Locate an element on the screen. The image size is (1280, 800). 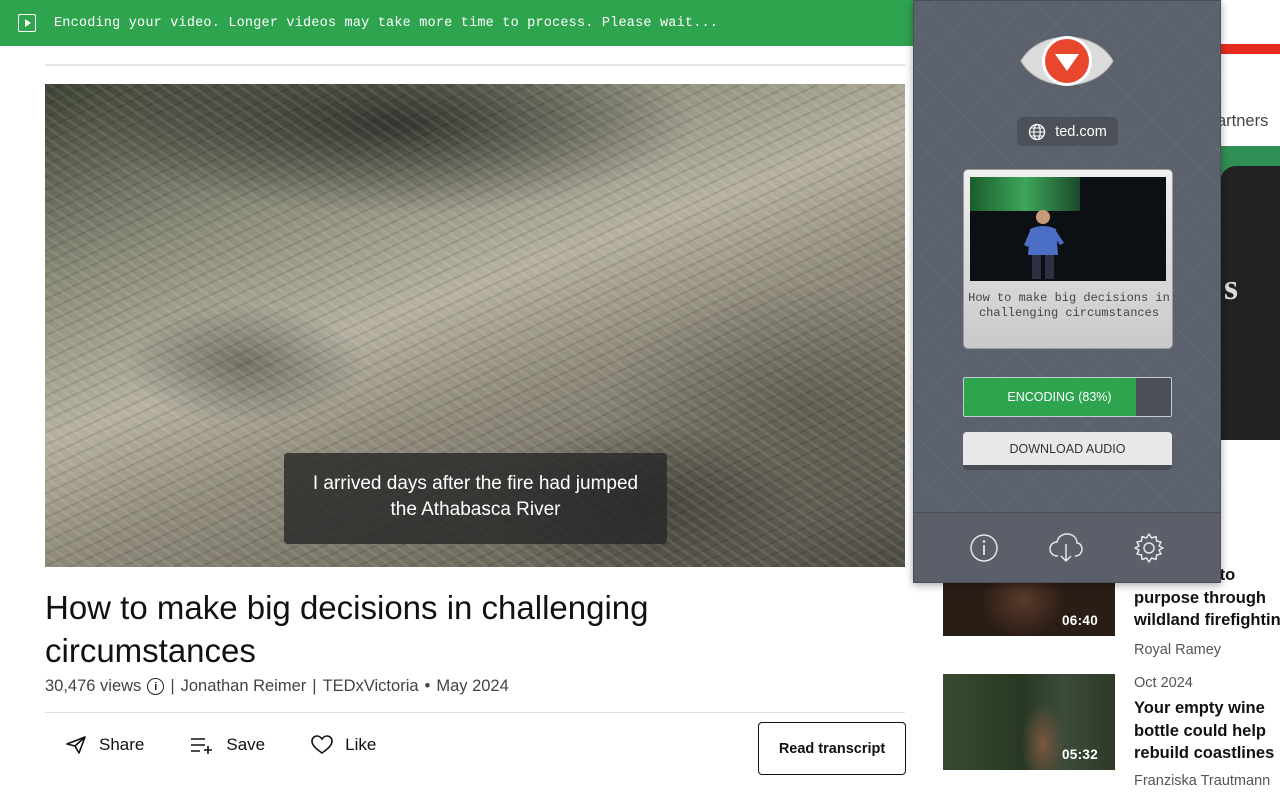
sponsor-ad: s is located at coordinates (1250, 293).